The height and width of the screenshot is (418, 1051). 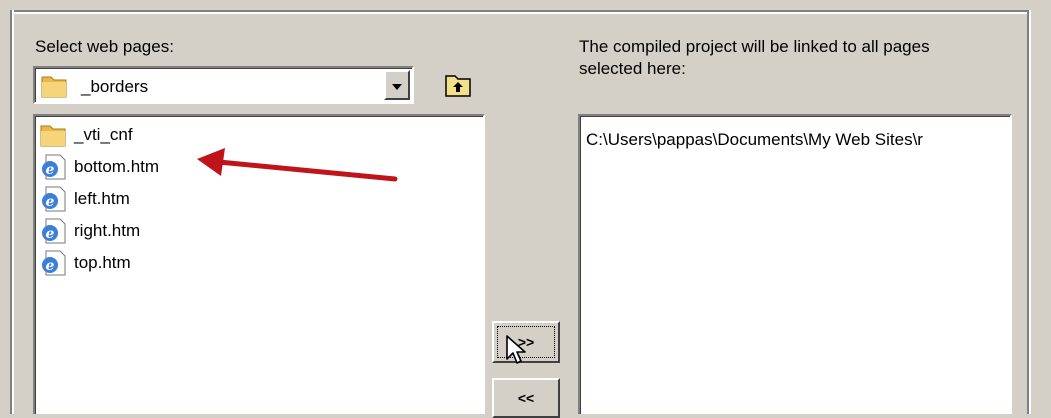 What do you see at coordinates (12, 212) in the screenshot?
I see `group-frame-left` at bounding box center [12, 212].